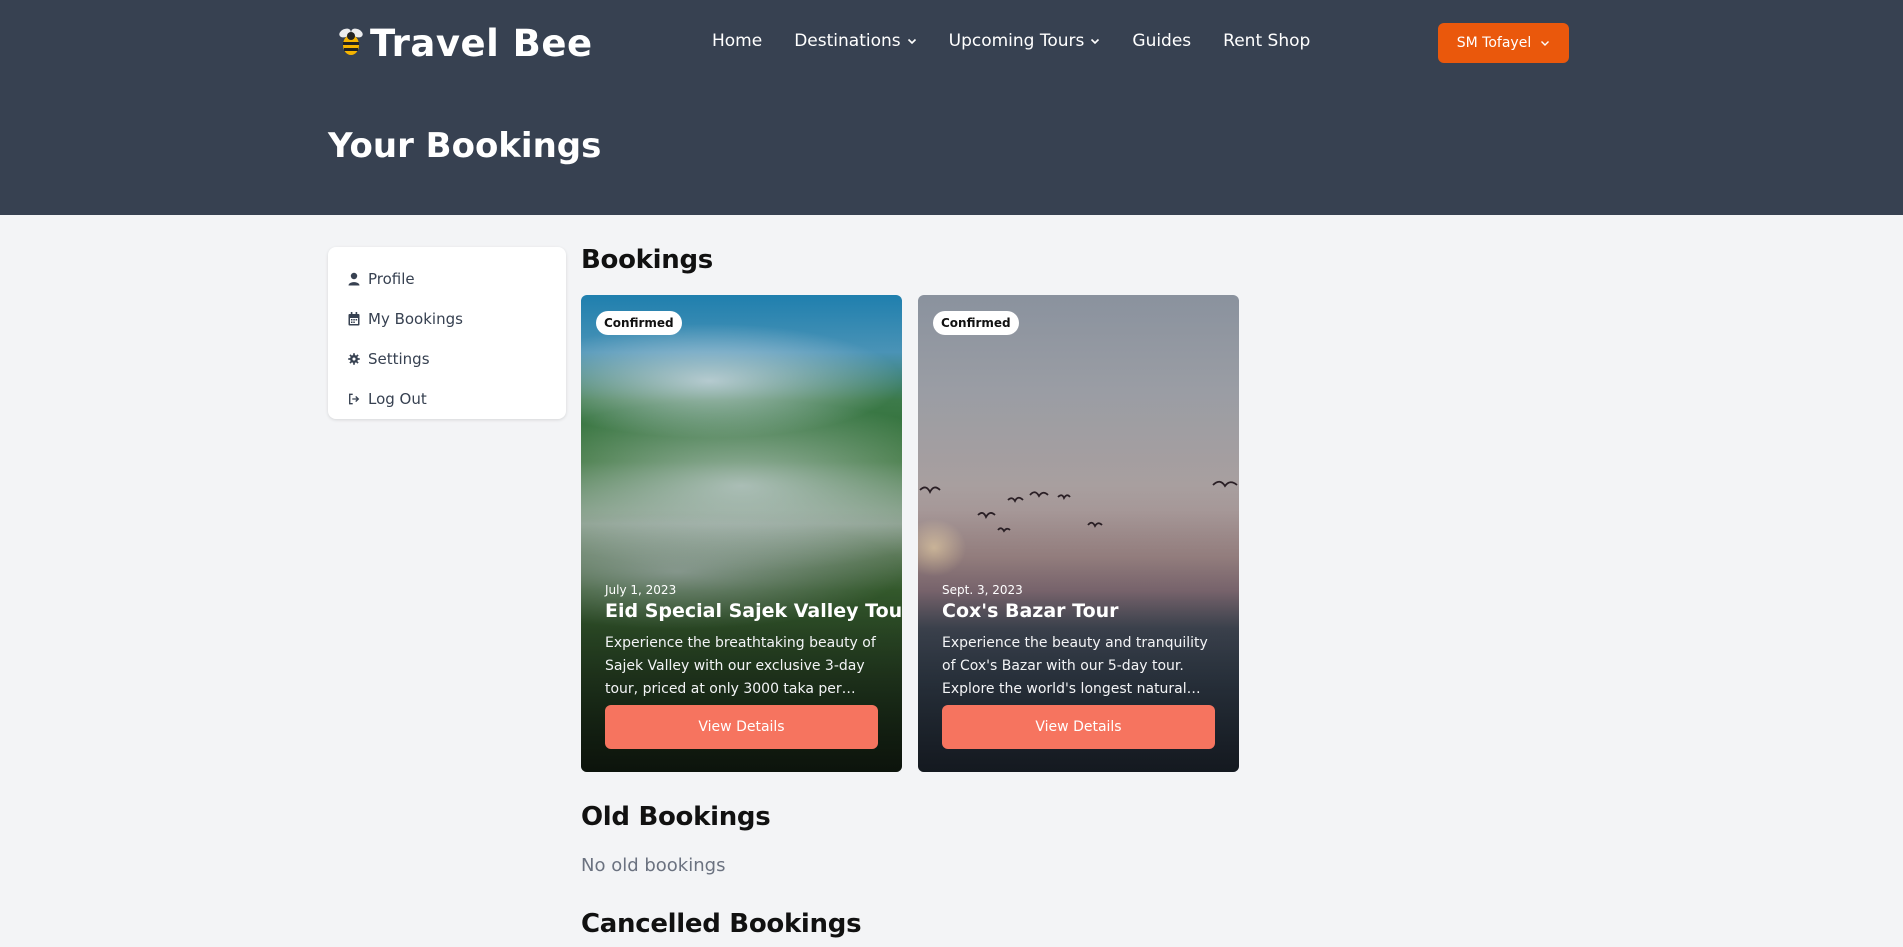 This screenshot has width=1903, height=947. What do you see at coordinates (676, 817) in the screenshot?
I see `old-bookings-heading: Old Bookings` at bounding box center [676, 817].